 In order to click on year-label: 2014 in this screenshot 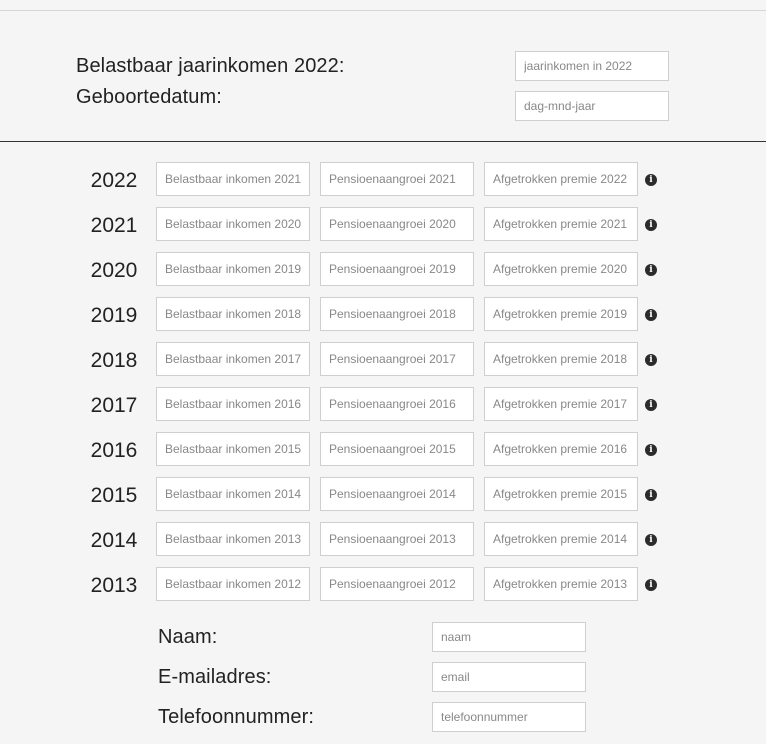, I will do `click(114, 540)`.